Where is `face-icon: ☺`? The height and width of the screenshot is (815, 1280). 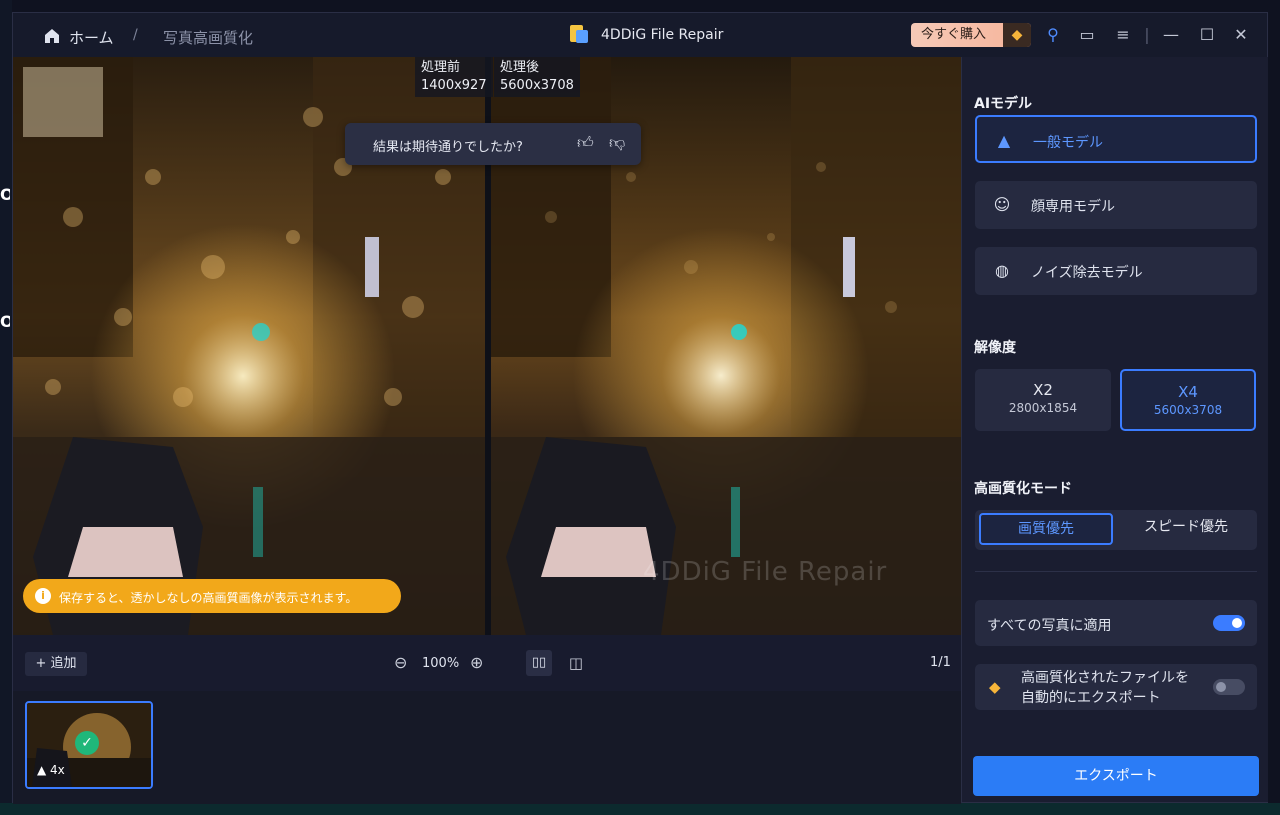 face-icon: ☺ is located at coordinates (1002, 204).